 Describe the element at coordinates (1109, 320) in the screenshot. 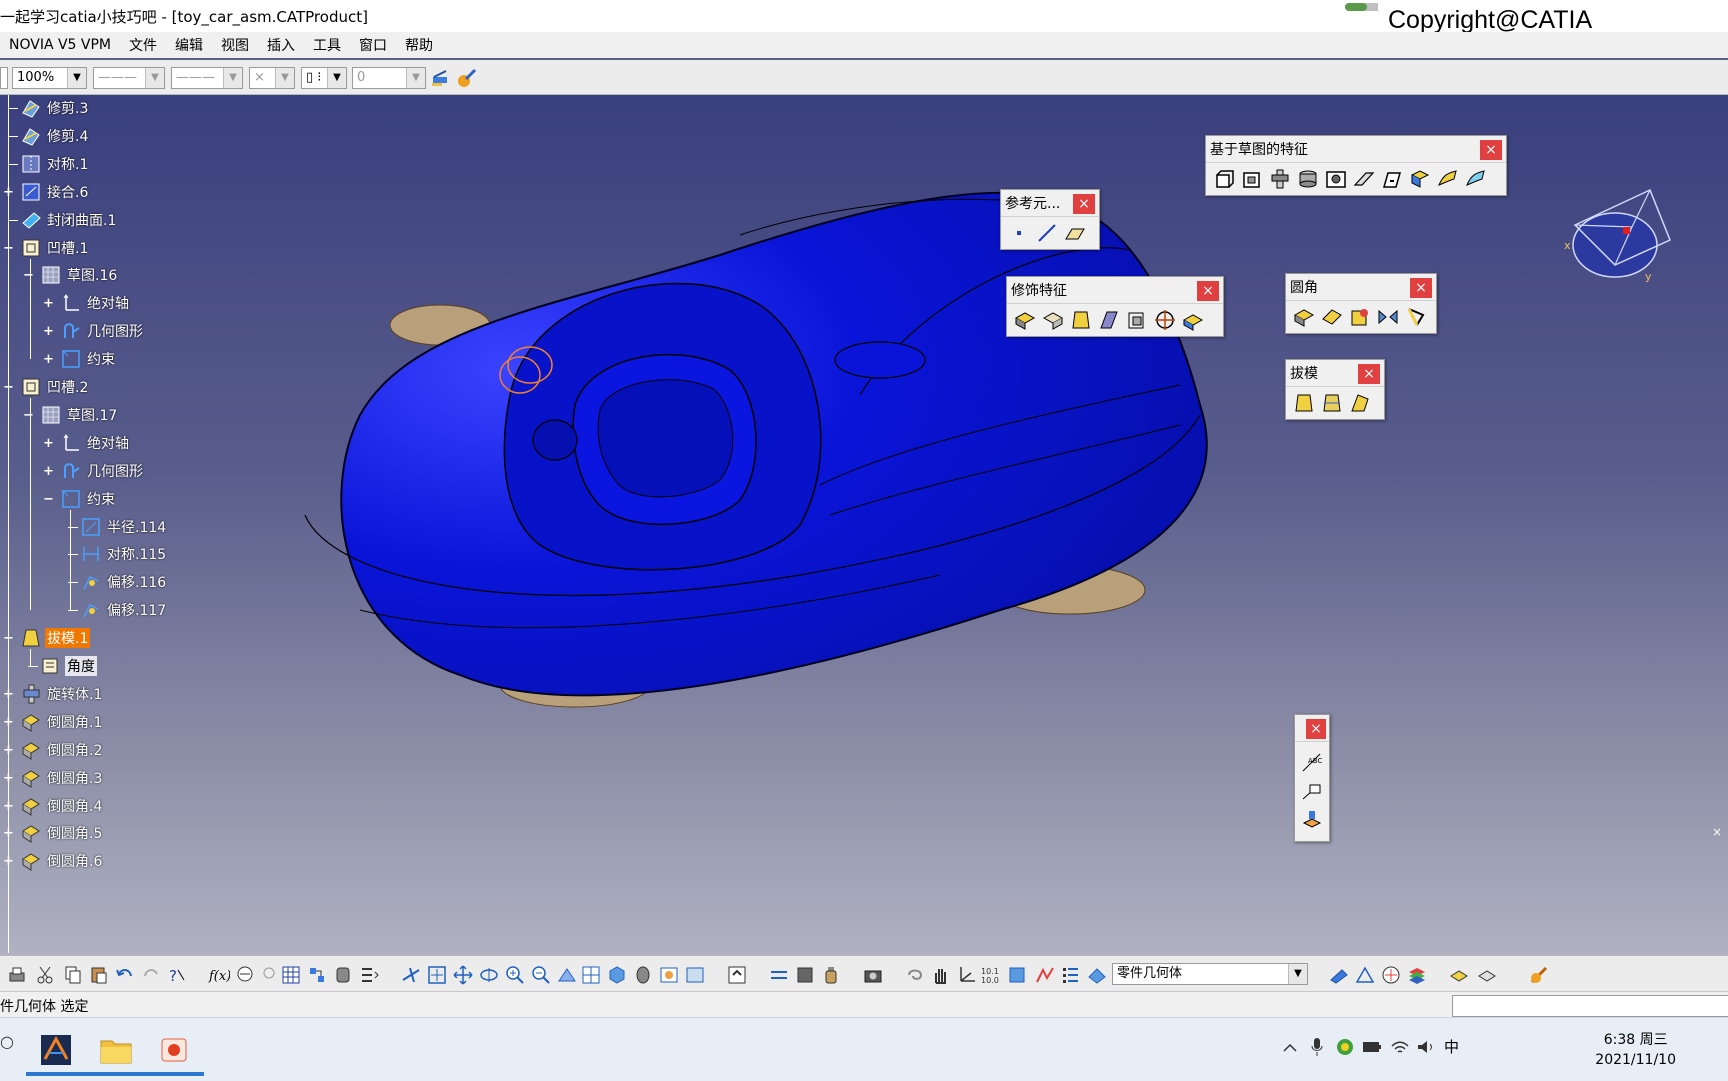

I see `shell-icon` at that location.